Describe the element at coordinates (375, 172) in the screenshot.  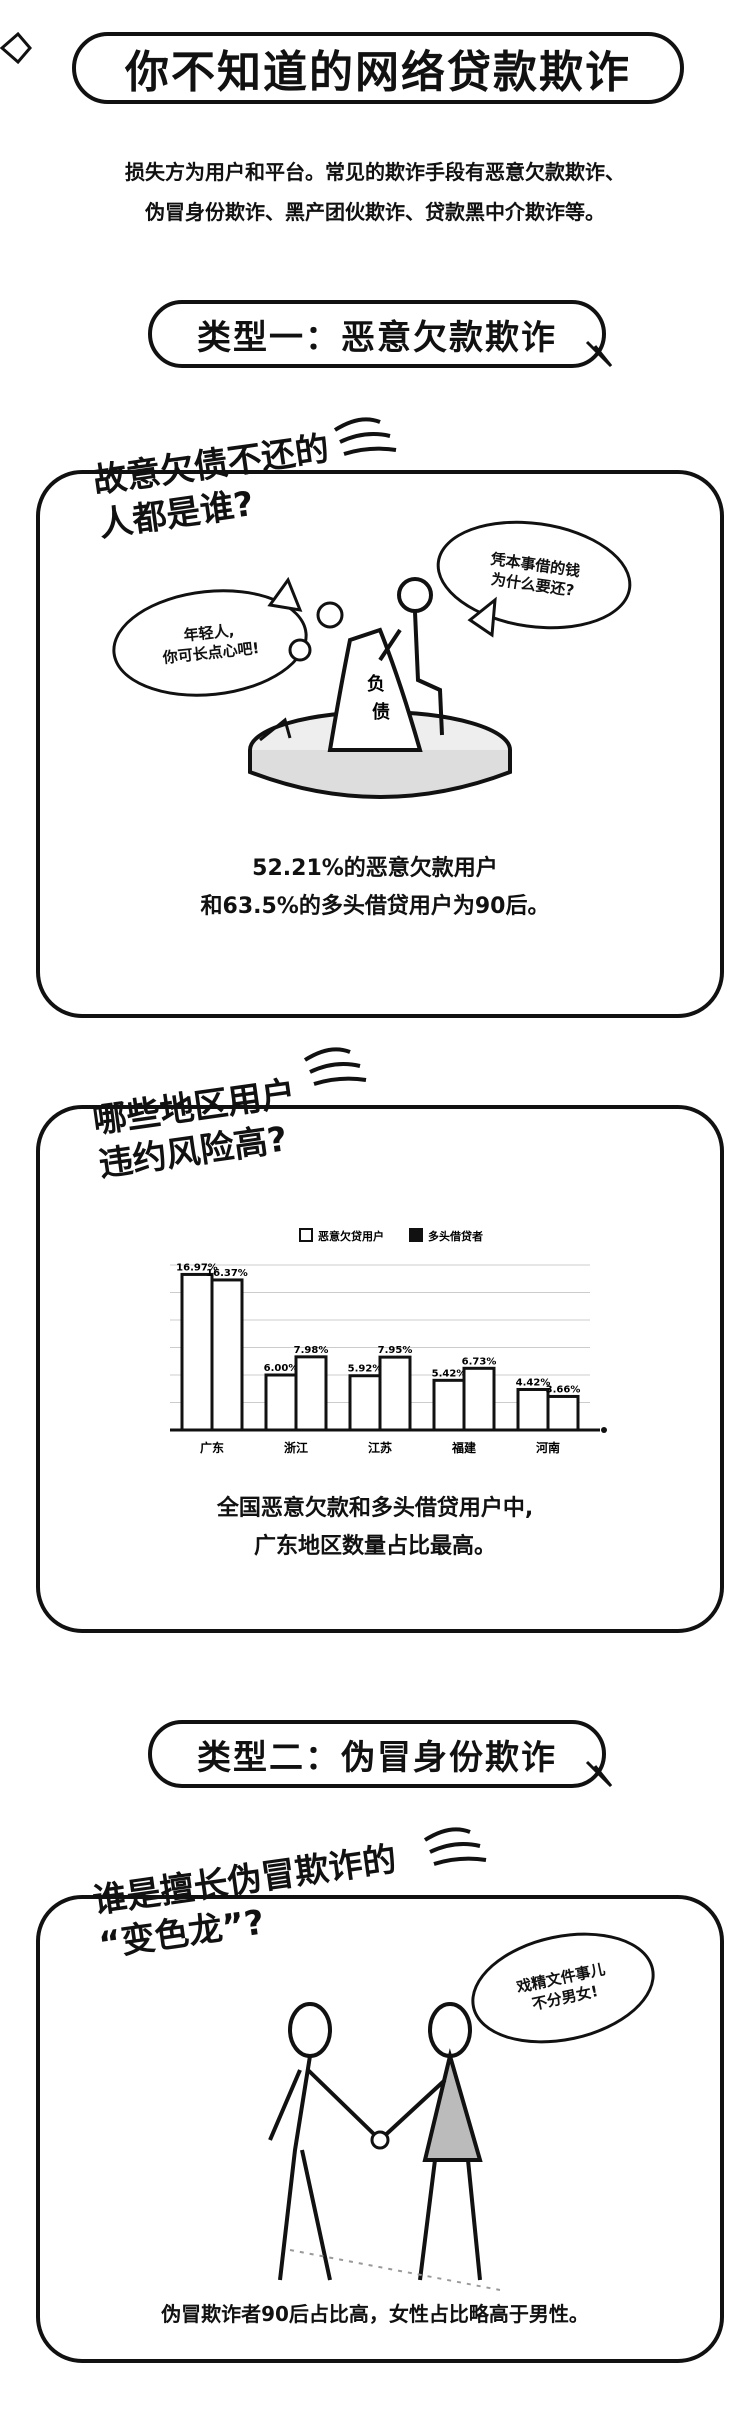
I see `intro-line-1: 损失方为用户和平台。常见的欺诈手段有恶意欠款欺诈、` at that location.